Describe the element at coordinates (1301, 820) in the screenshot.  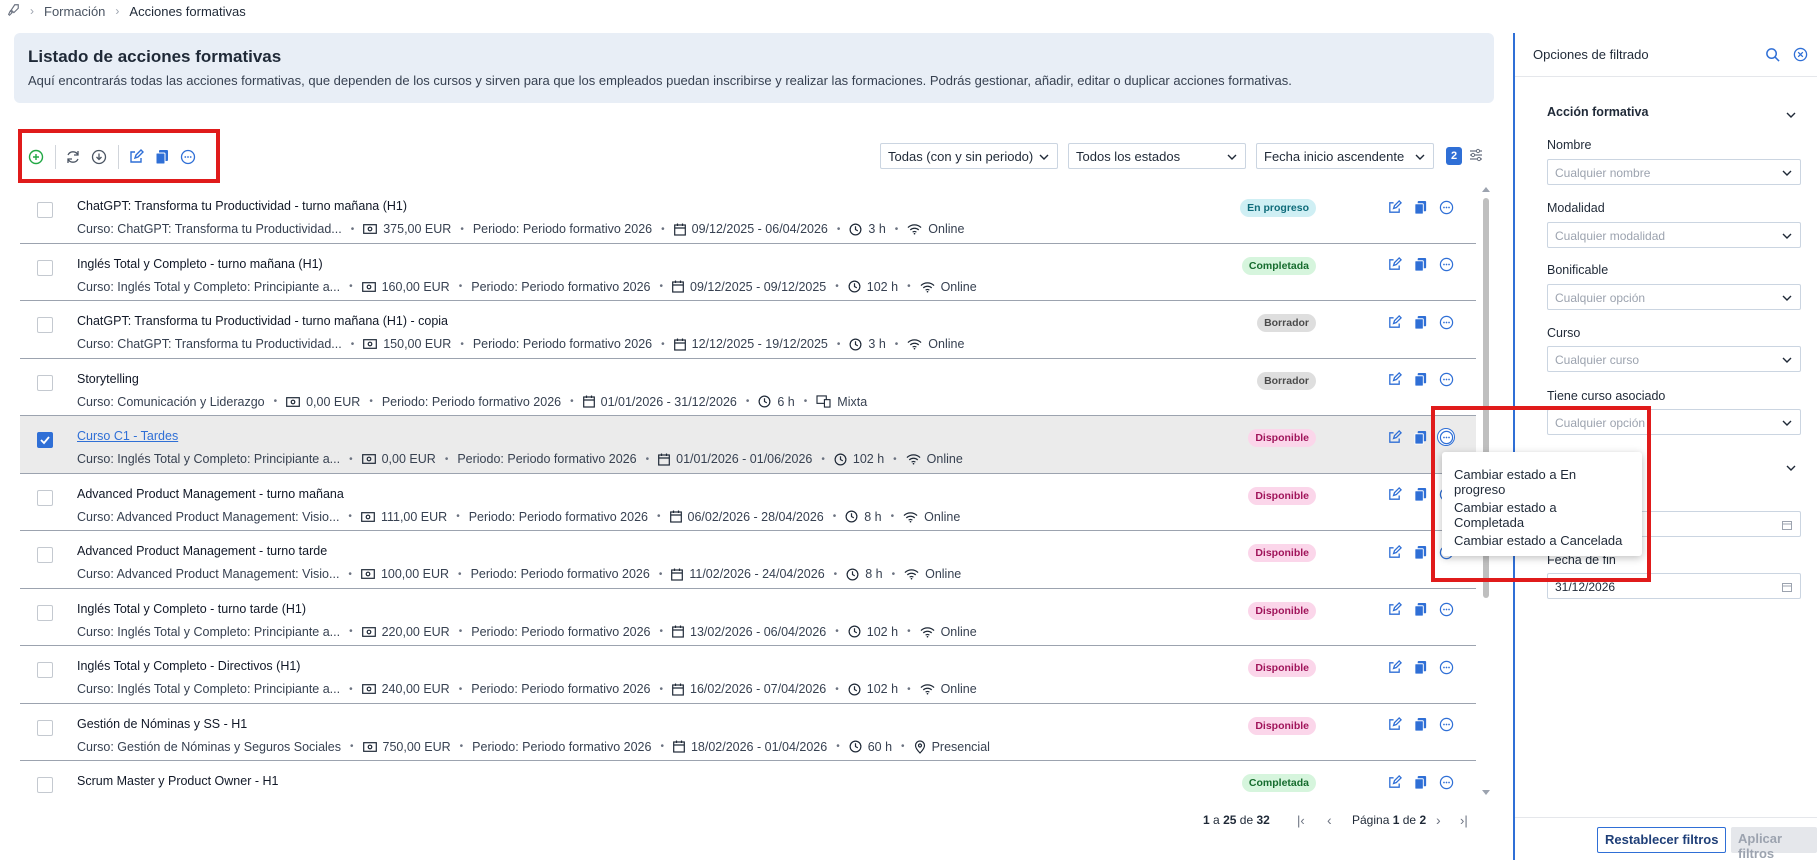
I see `first-page-icon: |‹` at that location.